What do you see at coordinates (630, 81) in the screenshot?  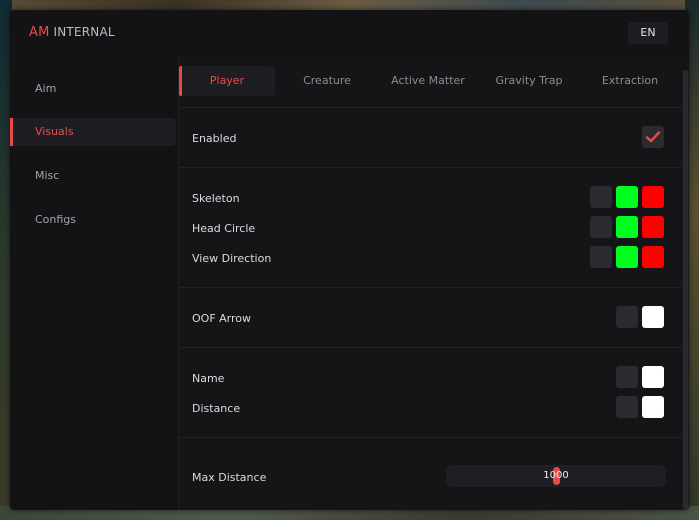 I see `tab-extraction: Extraction` at bounding box center [630, 81].